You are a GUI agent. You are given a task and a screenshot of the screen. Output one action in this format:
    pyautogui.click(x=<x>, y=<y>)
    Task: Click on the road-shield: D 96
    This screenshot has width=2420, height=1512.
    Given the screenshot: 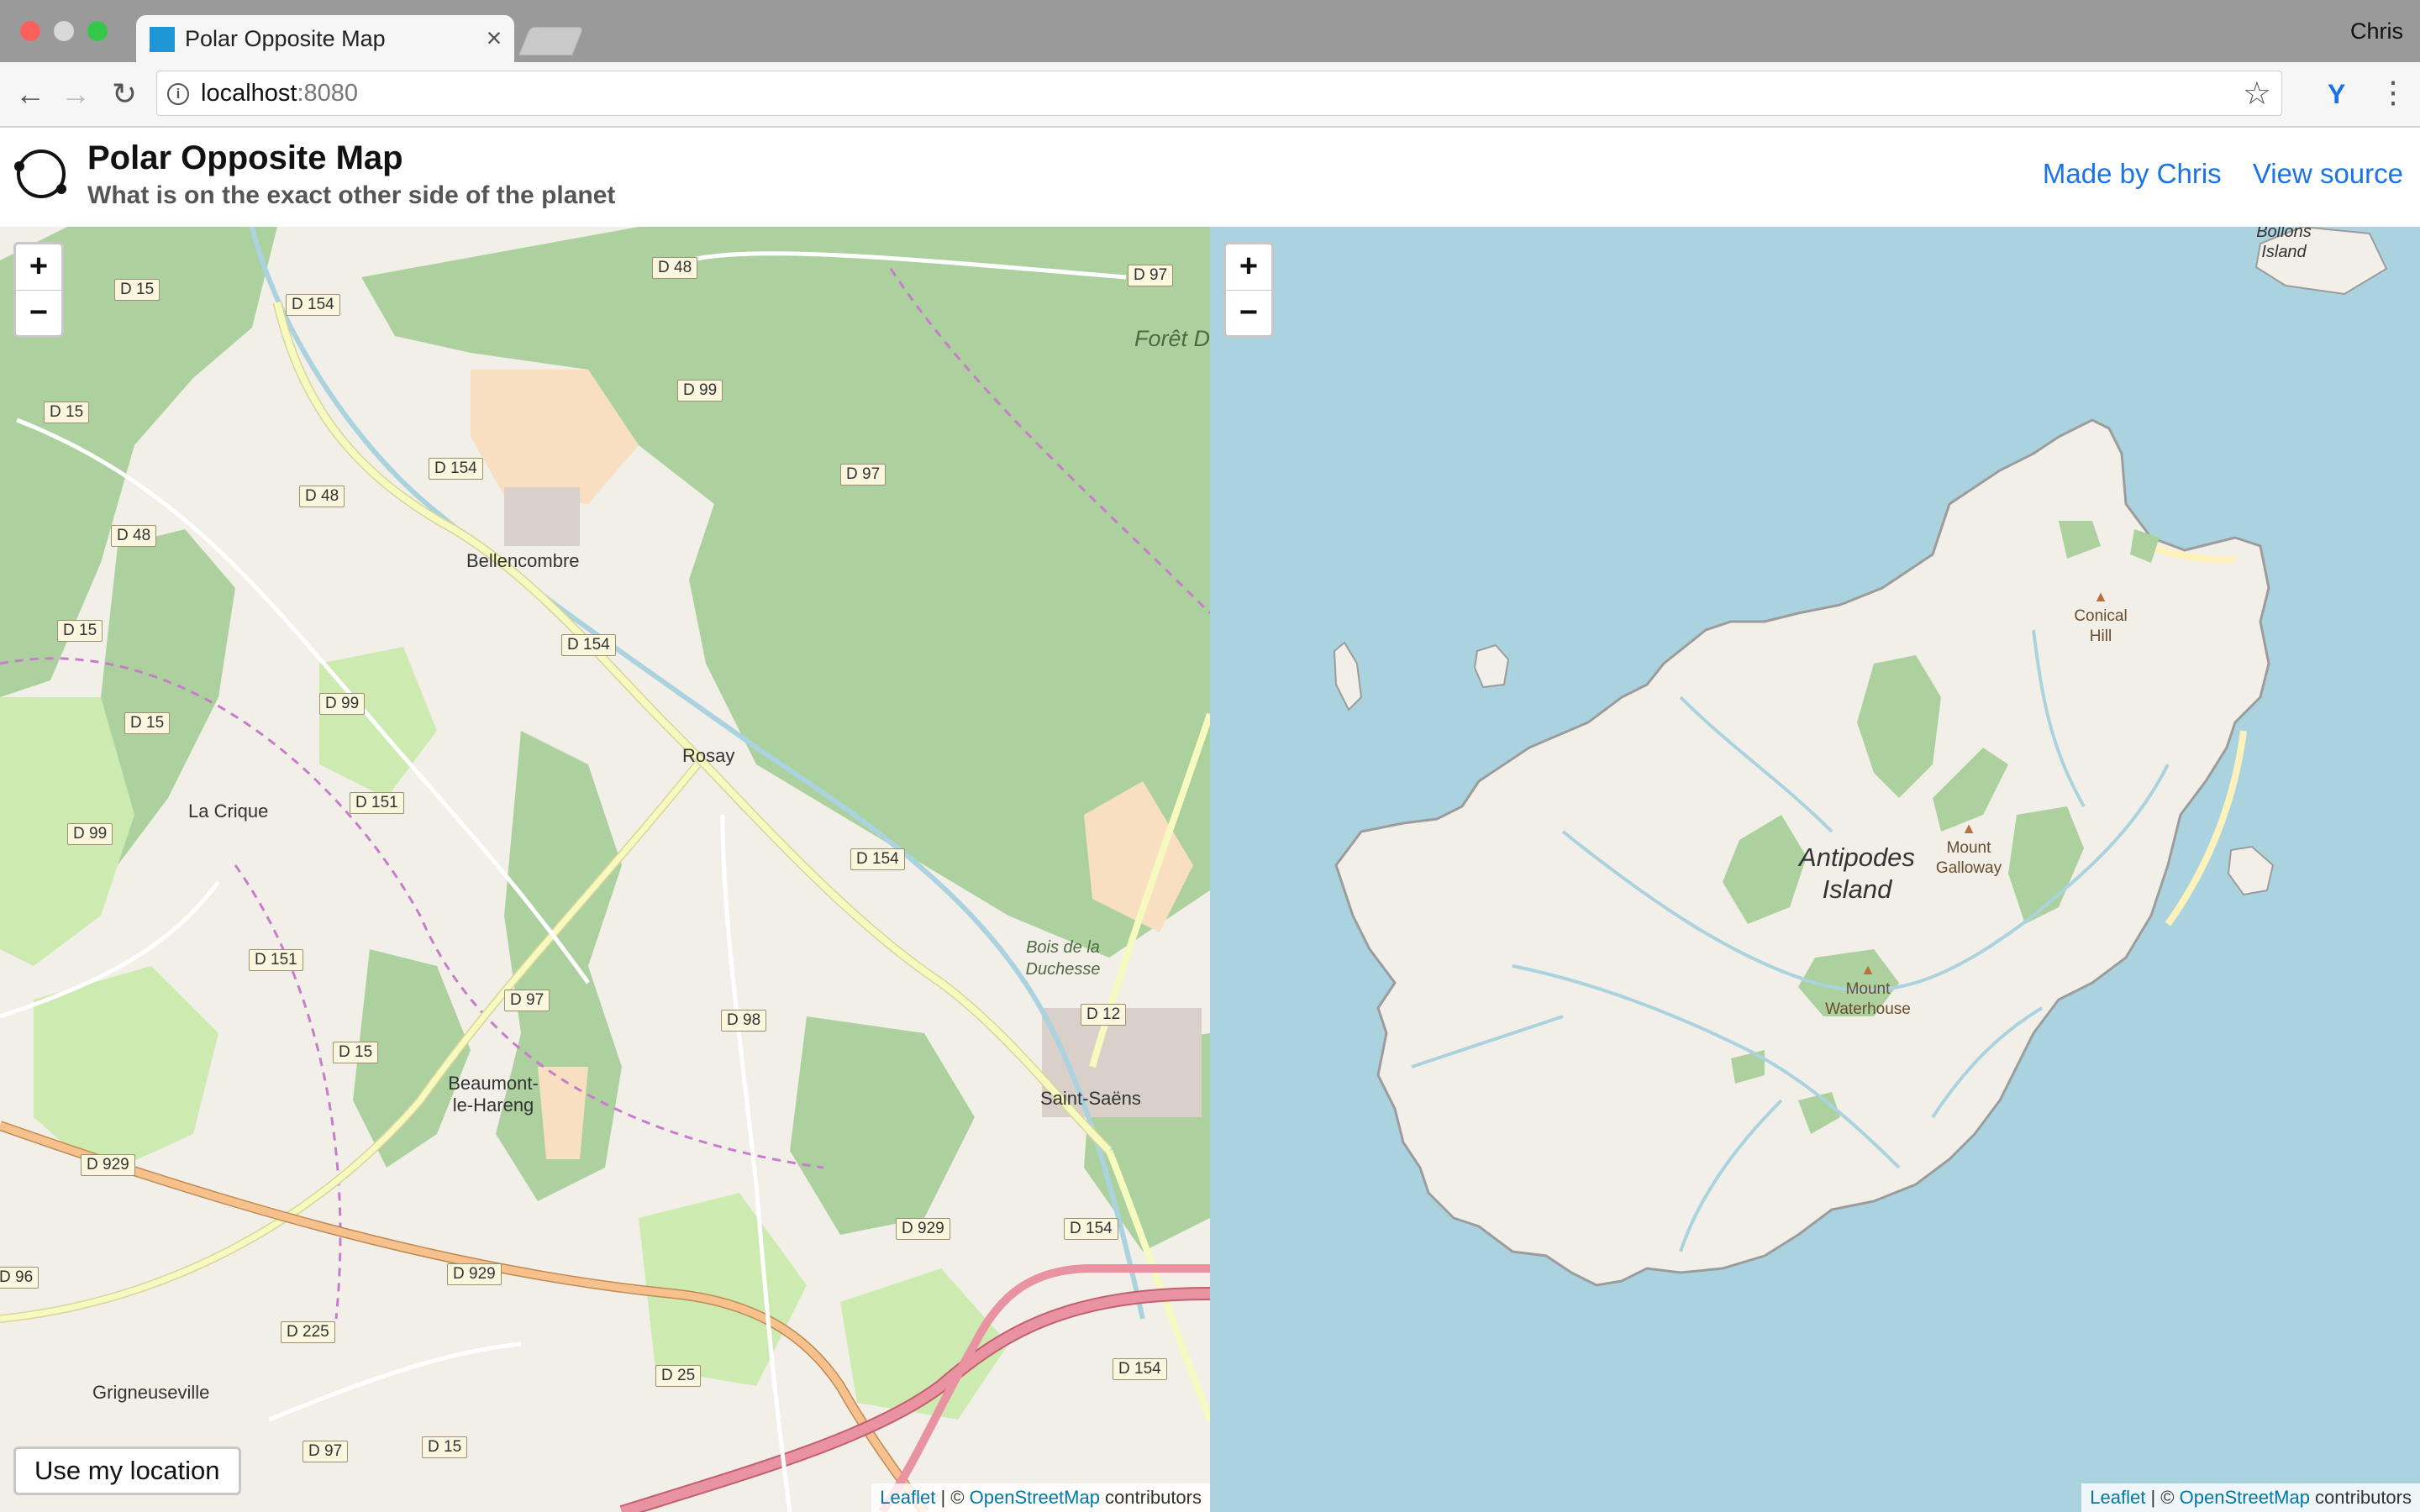 What is the action you would take?
    pyautogui.click(x=19, y=1278)
    